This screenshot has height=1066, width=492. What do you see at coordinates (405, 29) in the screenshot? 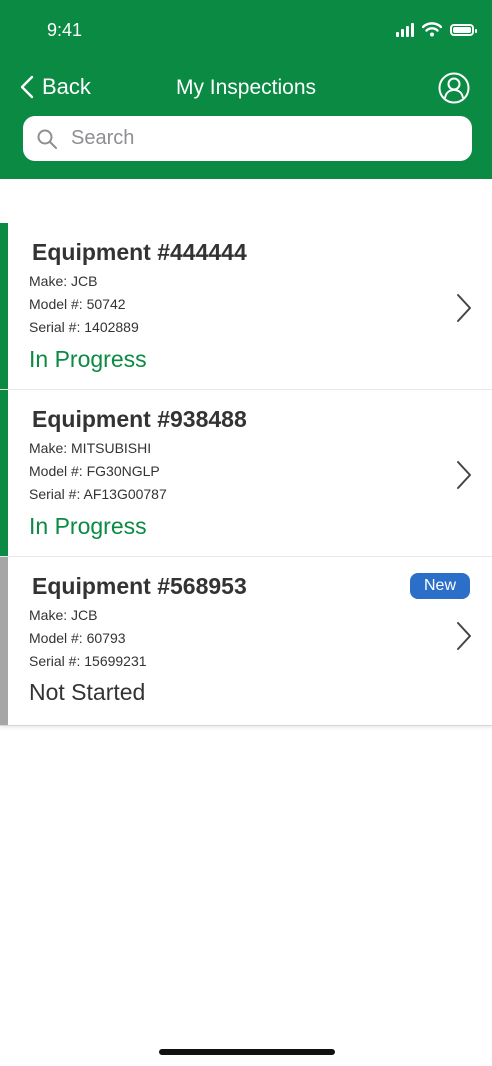
I see `signal-icon` at bounding box center [405, 29].